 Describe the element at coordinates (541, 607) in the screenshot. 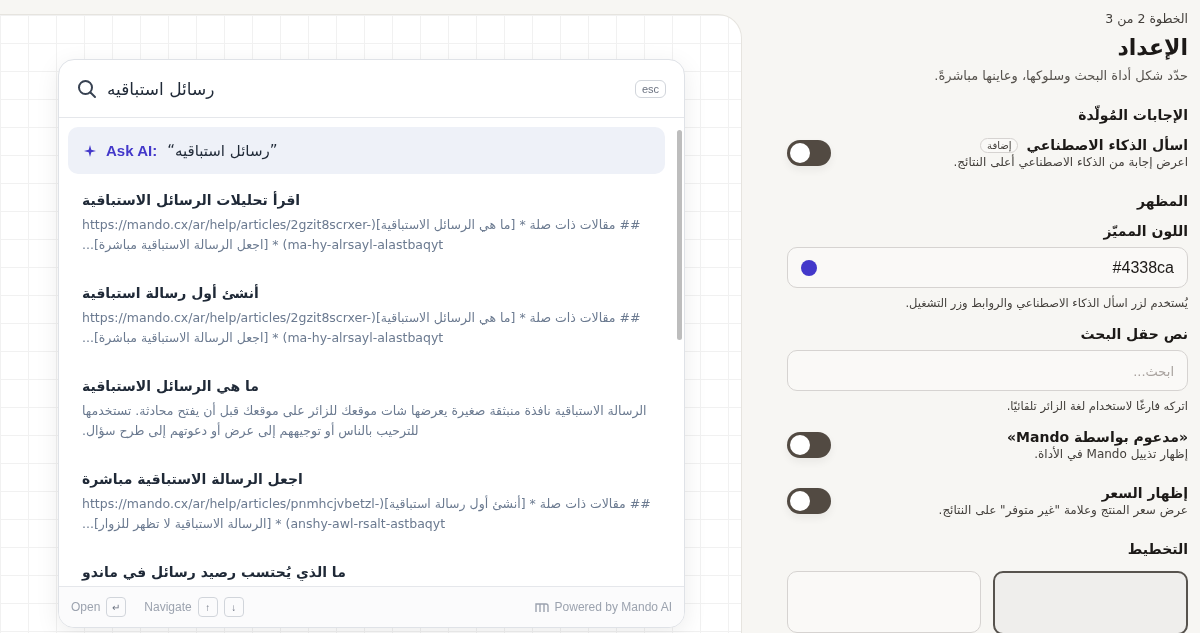

I see `logo-icon` at that location.